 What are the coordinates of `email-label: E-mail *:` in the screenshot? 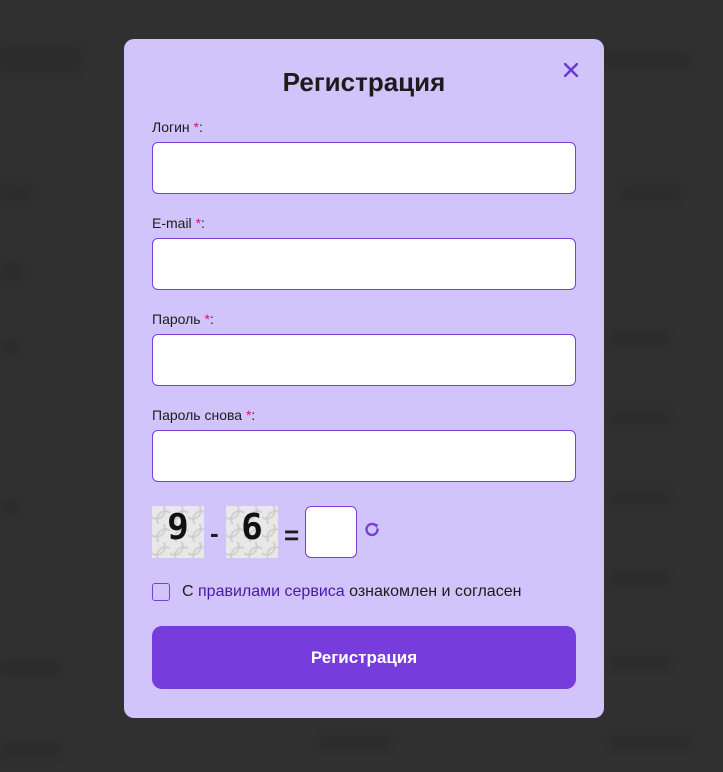 It's located at (178, 223).